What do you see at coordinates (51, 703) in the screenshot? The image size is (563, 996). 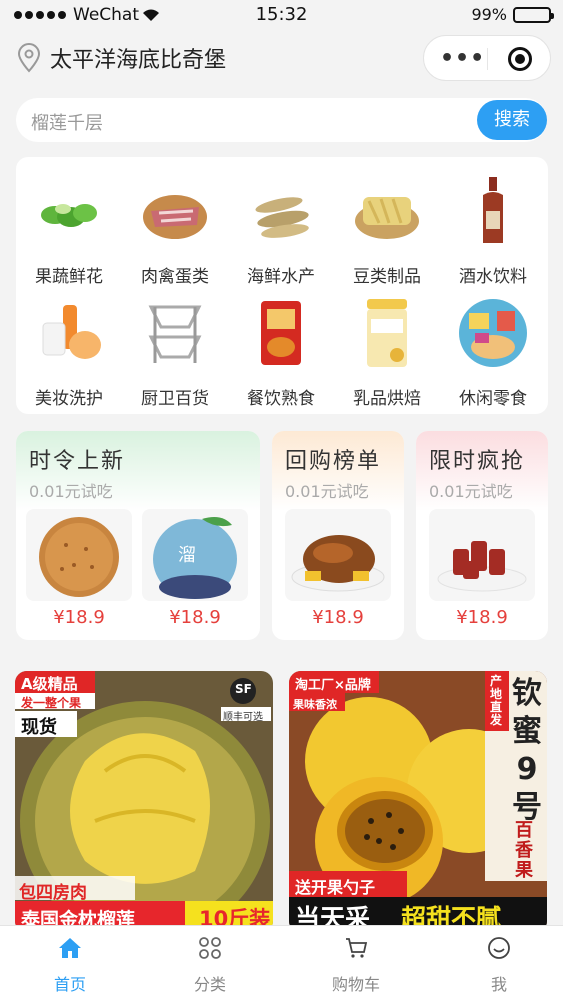 I see `product-badge-sub: 发一整个果` at bounding box center [51, 703].